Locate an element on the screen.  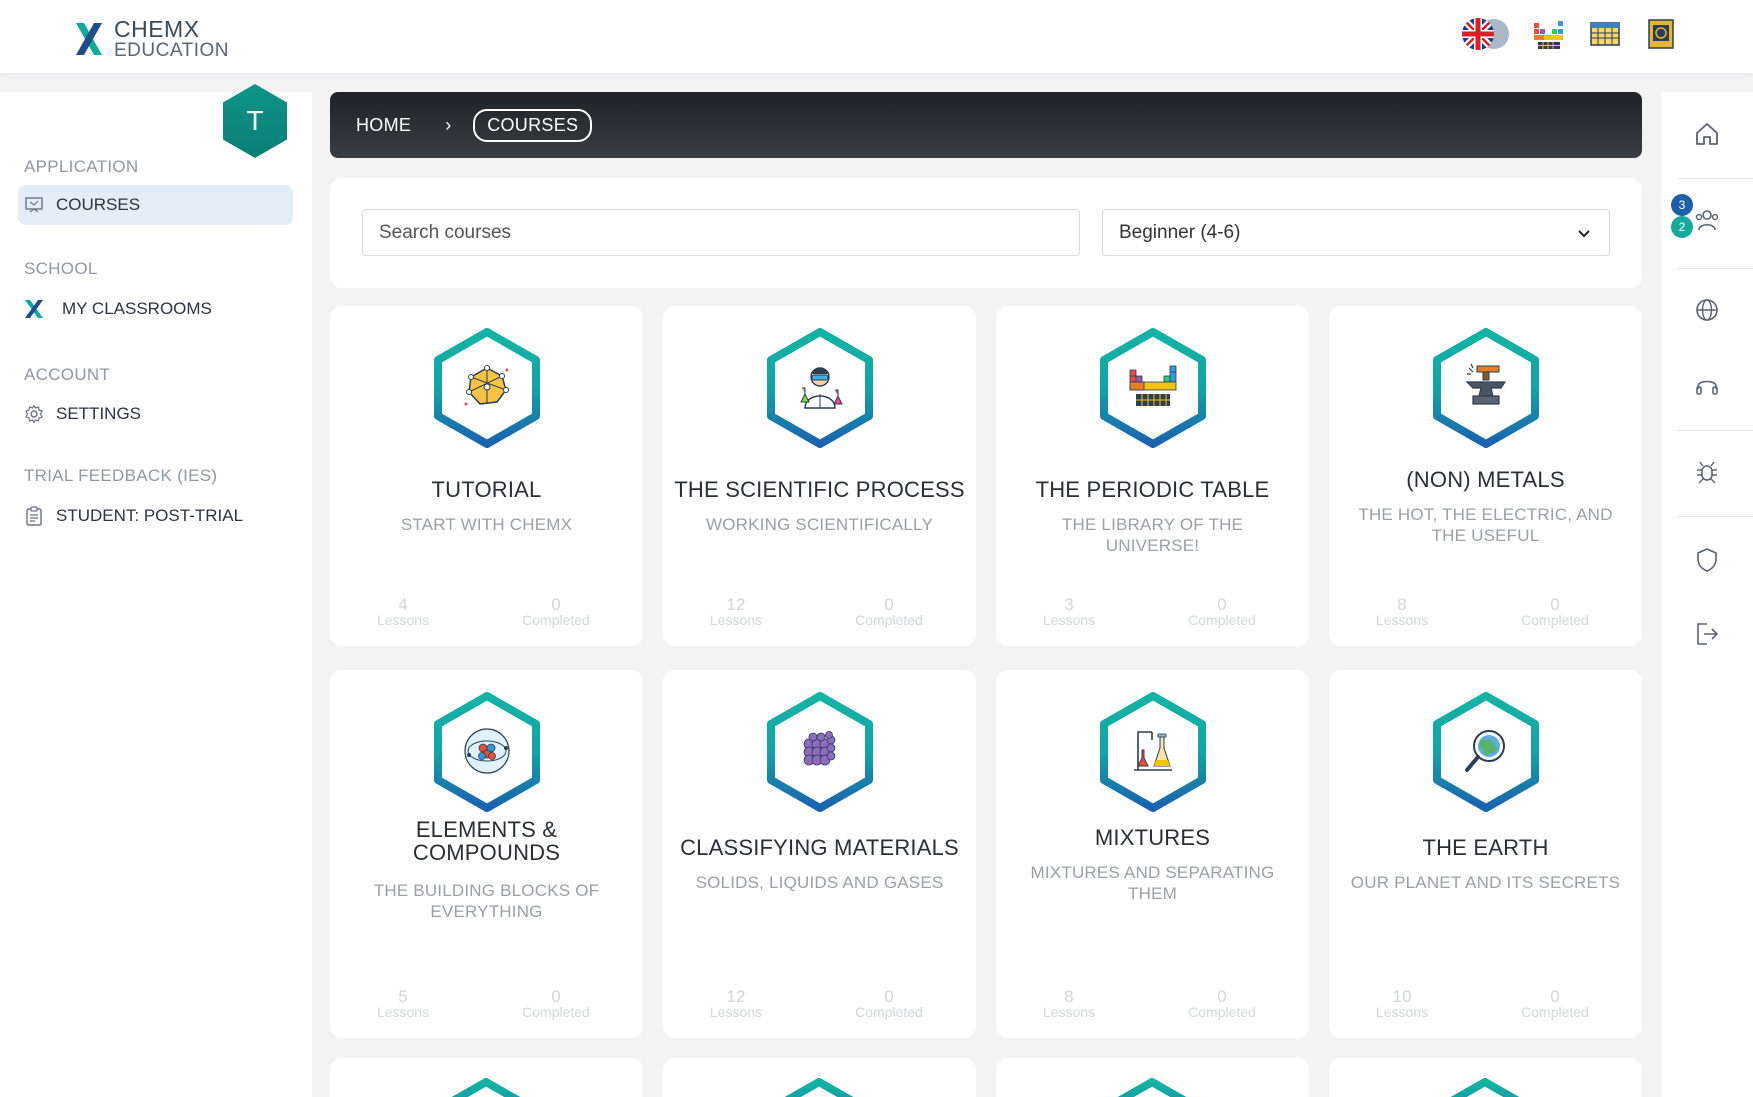
periodic-table-icon is located at coordinates (1549, 34).